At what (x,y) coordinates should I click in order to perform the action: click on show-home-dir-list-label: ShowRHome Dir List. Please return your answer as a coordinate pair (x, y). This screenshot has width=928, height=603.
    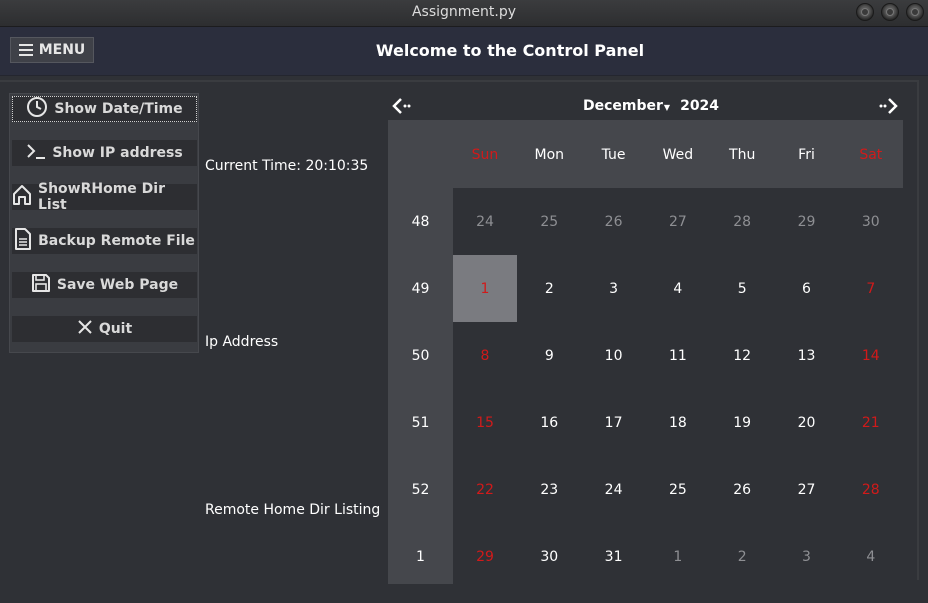
    Looking at the image, I should click on (101, 197).